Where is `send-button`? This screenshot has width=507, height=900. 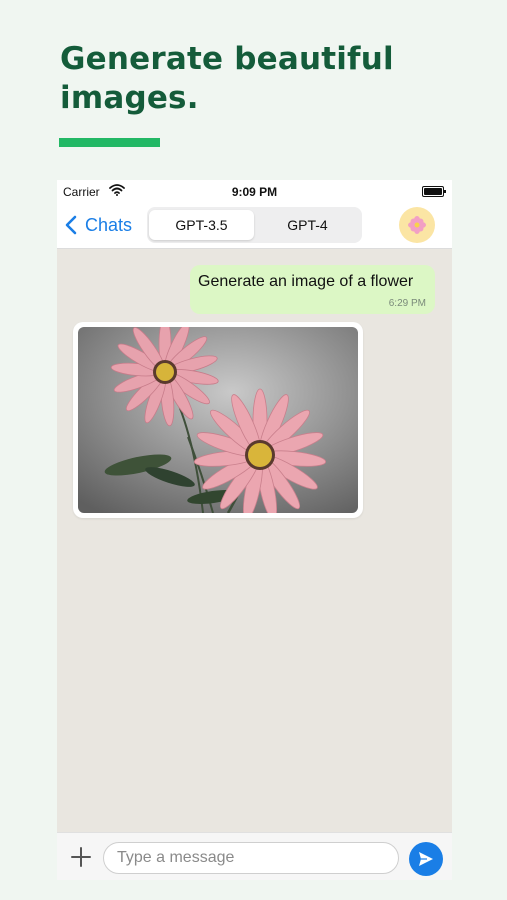
send-button is located at coordinates (426, 859).